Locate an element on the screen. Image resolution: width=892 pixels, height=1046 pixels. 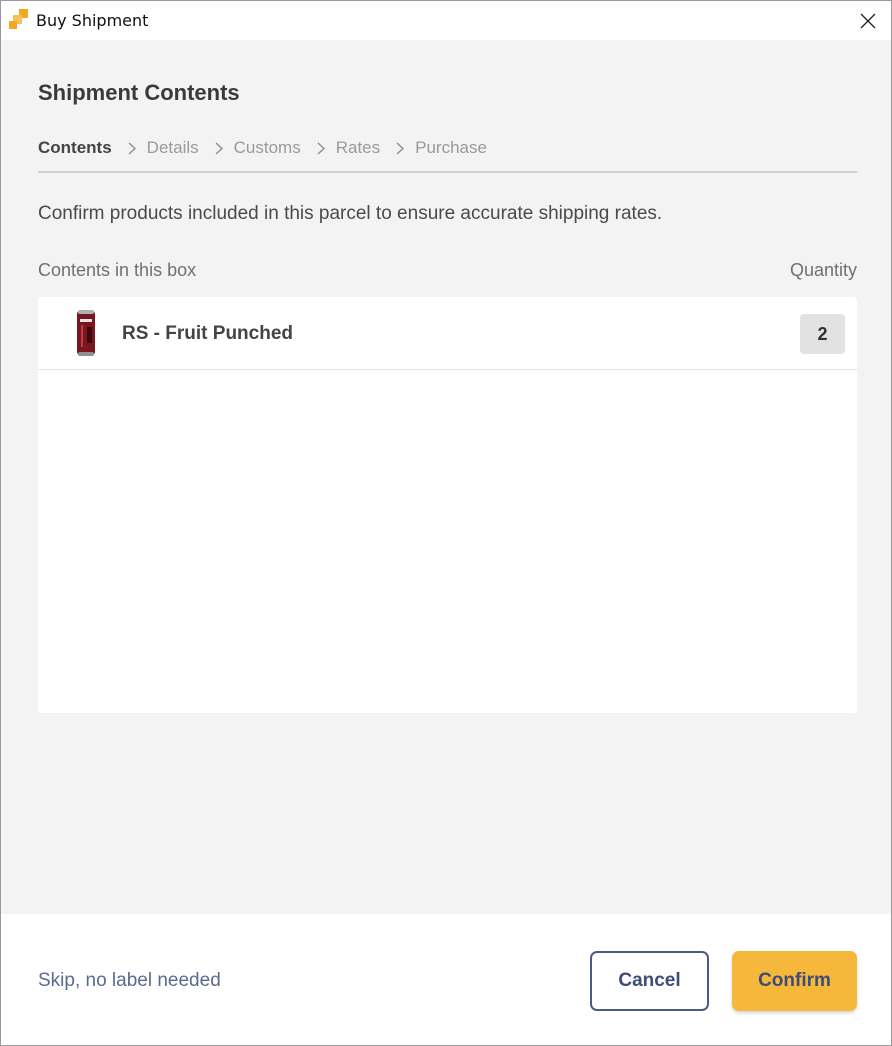
quantity-column-header: Quantity is located at coordinates (823, 270).